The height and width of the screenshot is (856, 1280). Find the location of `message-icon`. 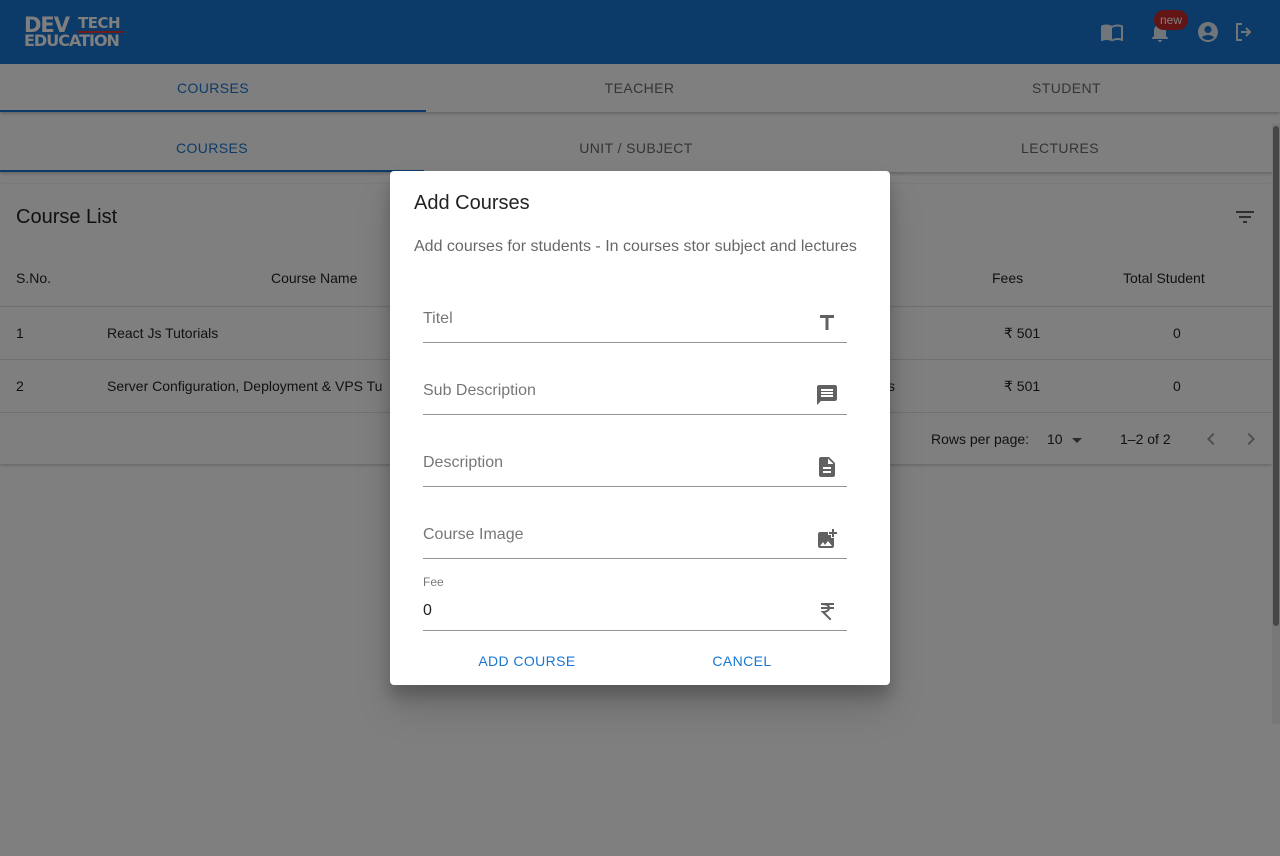

message-icon is located at coordinates (827, 395).